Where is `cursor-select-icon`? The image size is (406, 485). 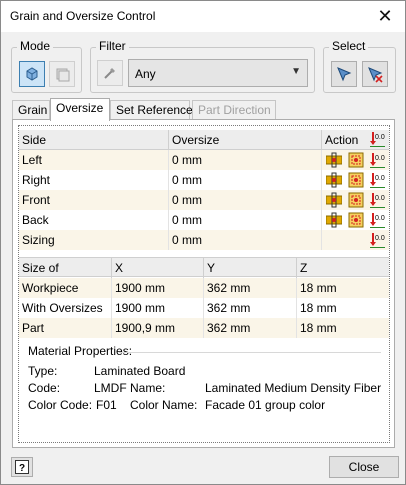
cursor-select-icon is located at coordinates (344, 74).